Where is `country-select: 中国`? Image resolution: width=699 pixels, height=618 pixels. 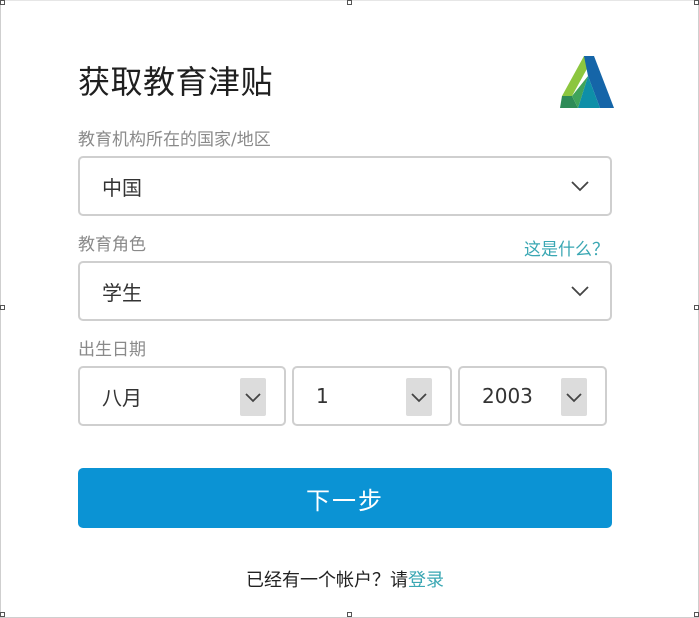 country-select: 中国 is located at coordinates (345, 186).